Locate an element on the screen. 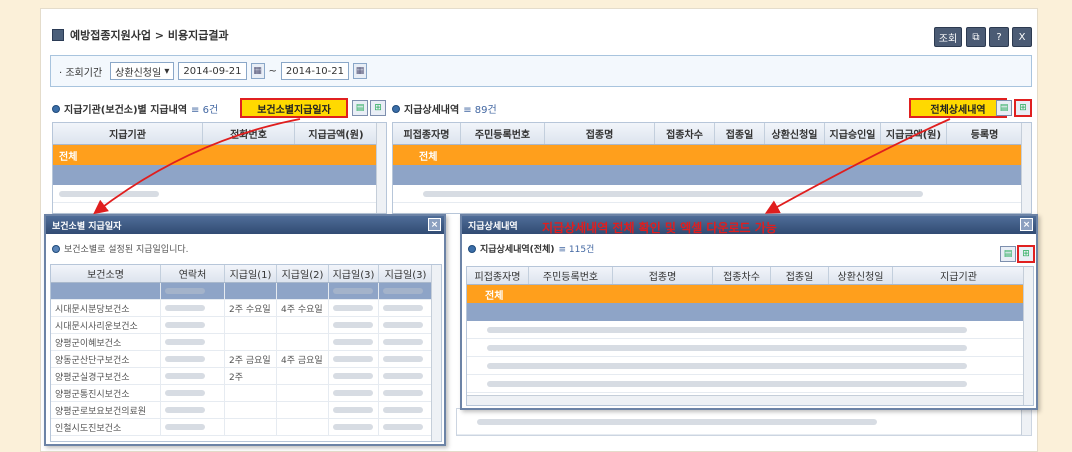 The height and width of the screenshot is (452, 1072). health-center-payday-button: 보건소별지급일자 is located at coordinates (294, 108).